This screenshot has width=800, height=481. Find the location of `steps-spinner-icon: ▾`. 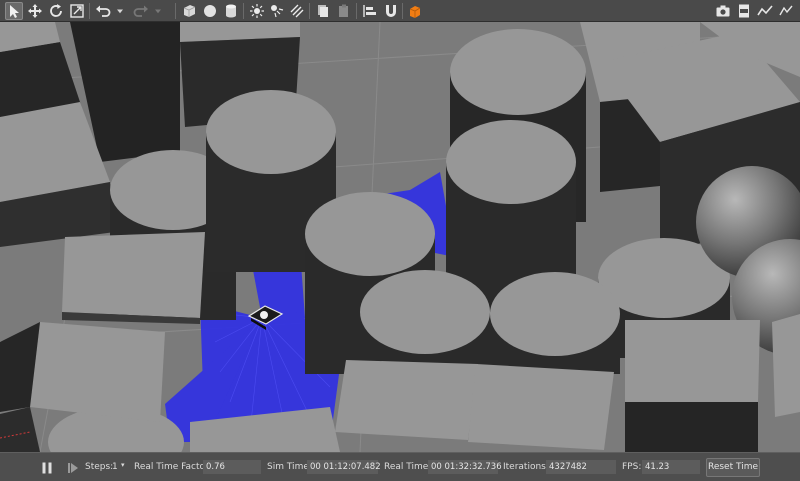

steps-spinner-icon: ▾ is located at coordinates (123, 465).